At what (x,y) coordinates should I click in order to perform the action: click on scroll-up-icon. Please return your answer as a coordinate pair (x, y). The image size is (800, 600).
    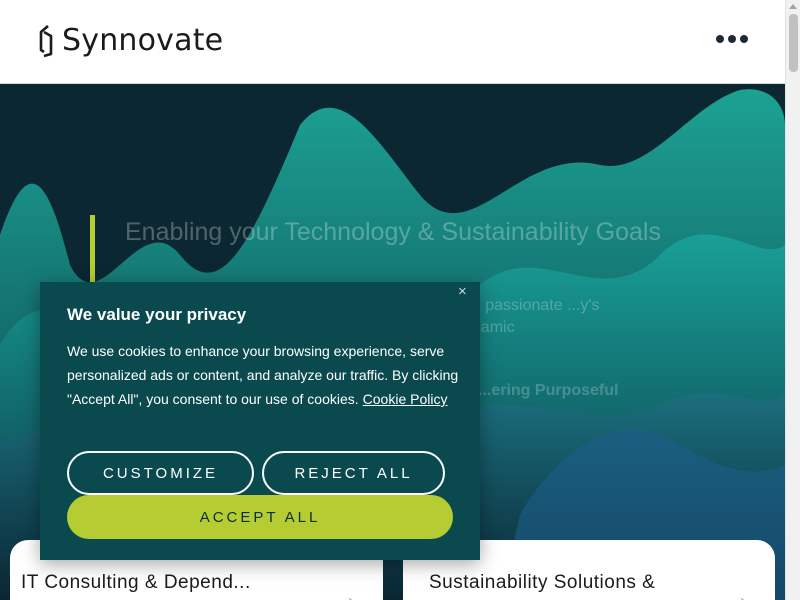
    Looking at the image, I should click on (793, 6).